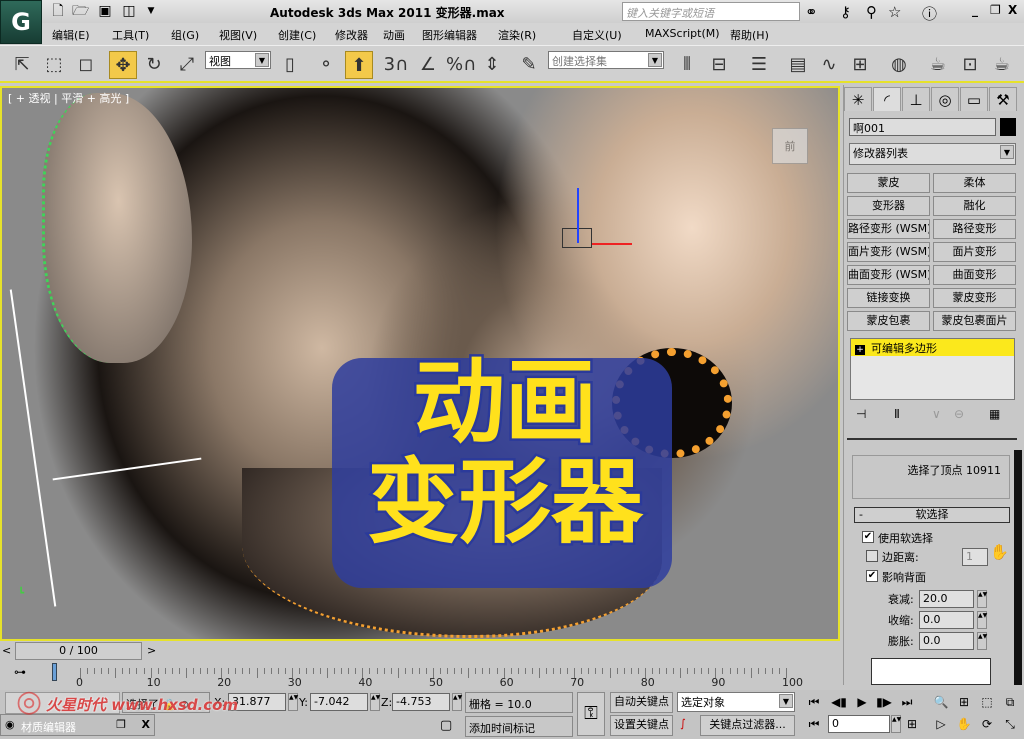  What do you see at coordinates (975, 557) in the screenshot?
I see `edge-distance-field: 1` at bounding box center [975, 557].